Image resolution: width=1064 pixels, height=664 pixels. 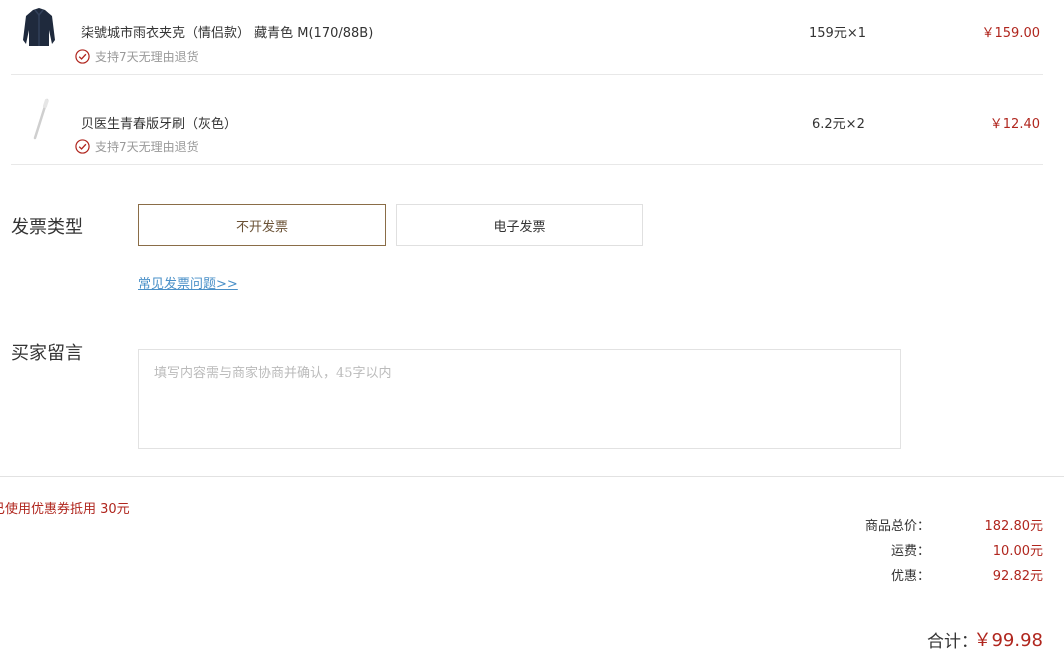 What do you see at coordinates (952, 642) in the screenshot?
I see `total-label: 合计：` at bounding box center [952, 642].